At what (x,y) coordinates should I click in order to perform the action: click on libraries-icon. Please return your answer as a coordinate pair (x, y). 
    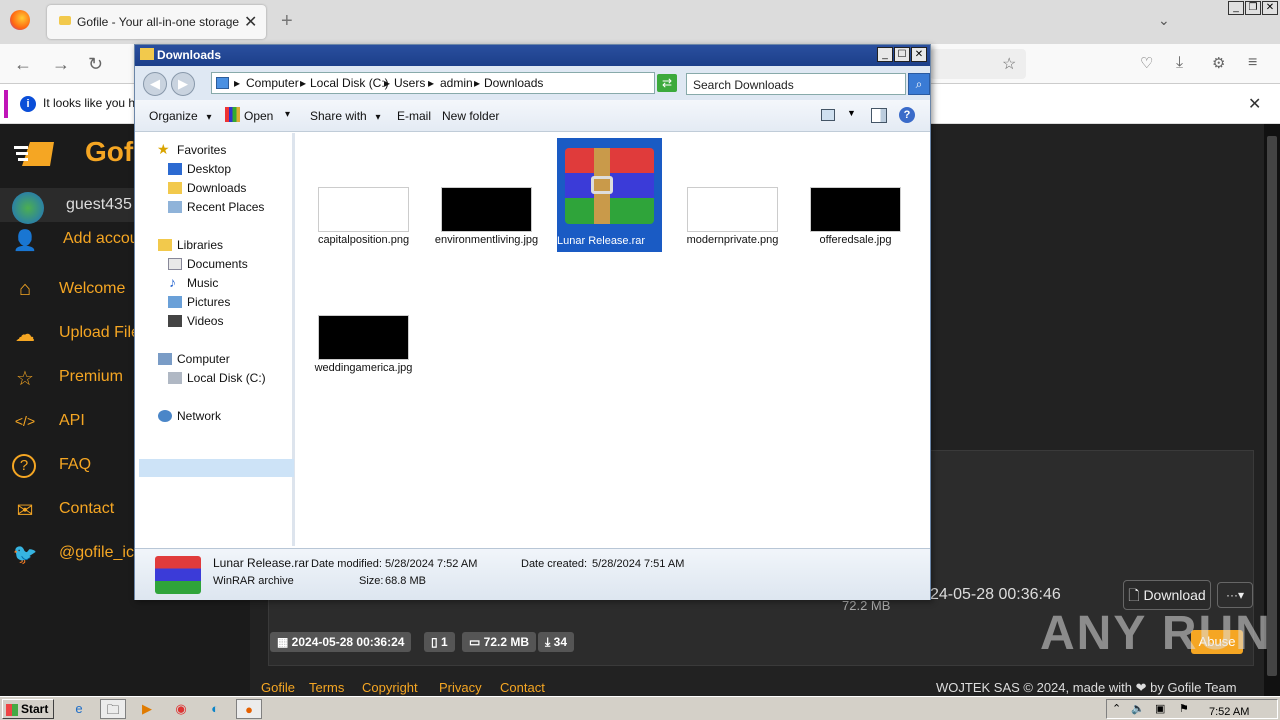
    Looking at the image, I should click on (165, 245).